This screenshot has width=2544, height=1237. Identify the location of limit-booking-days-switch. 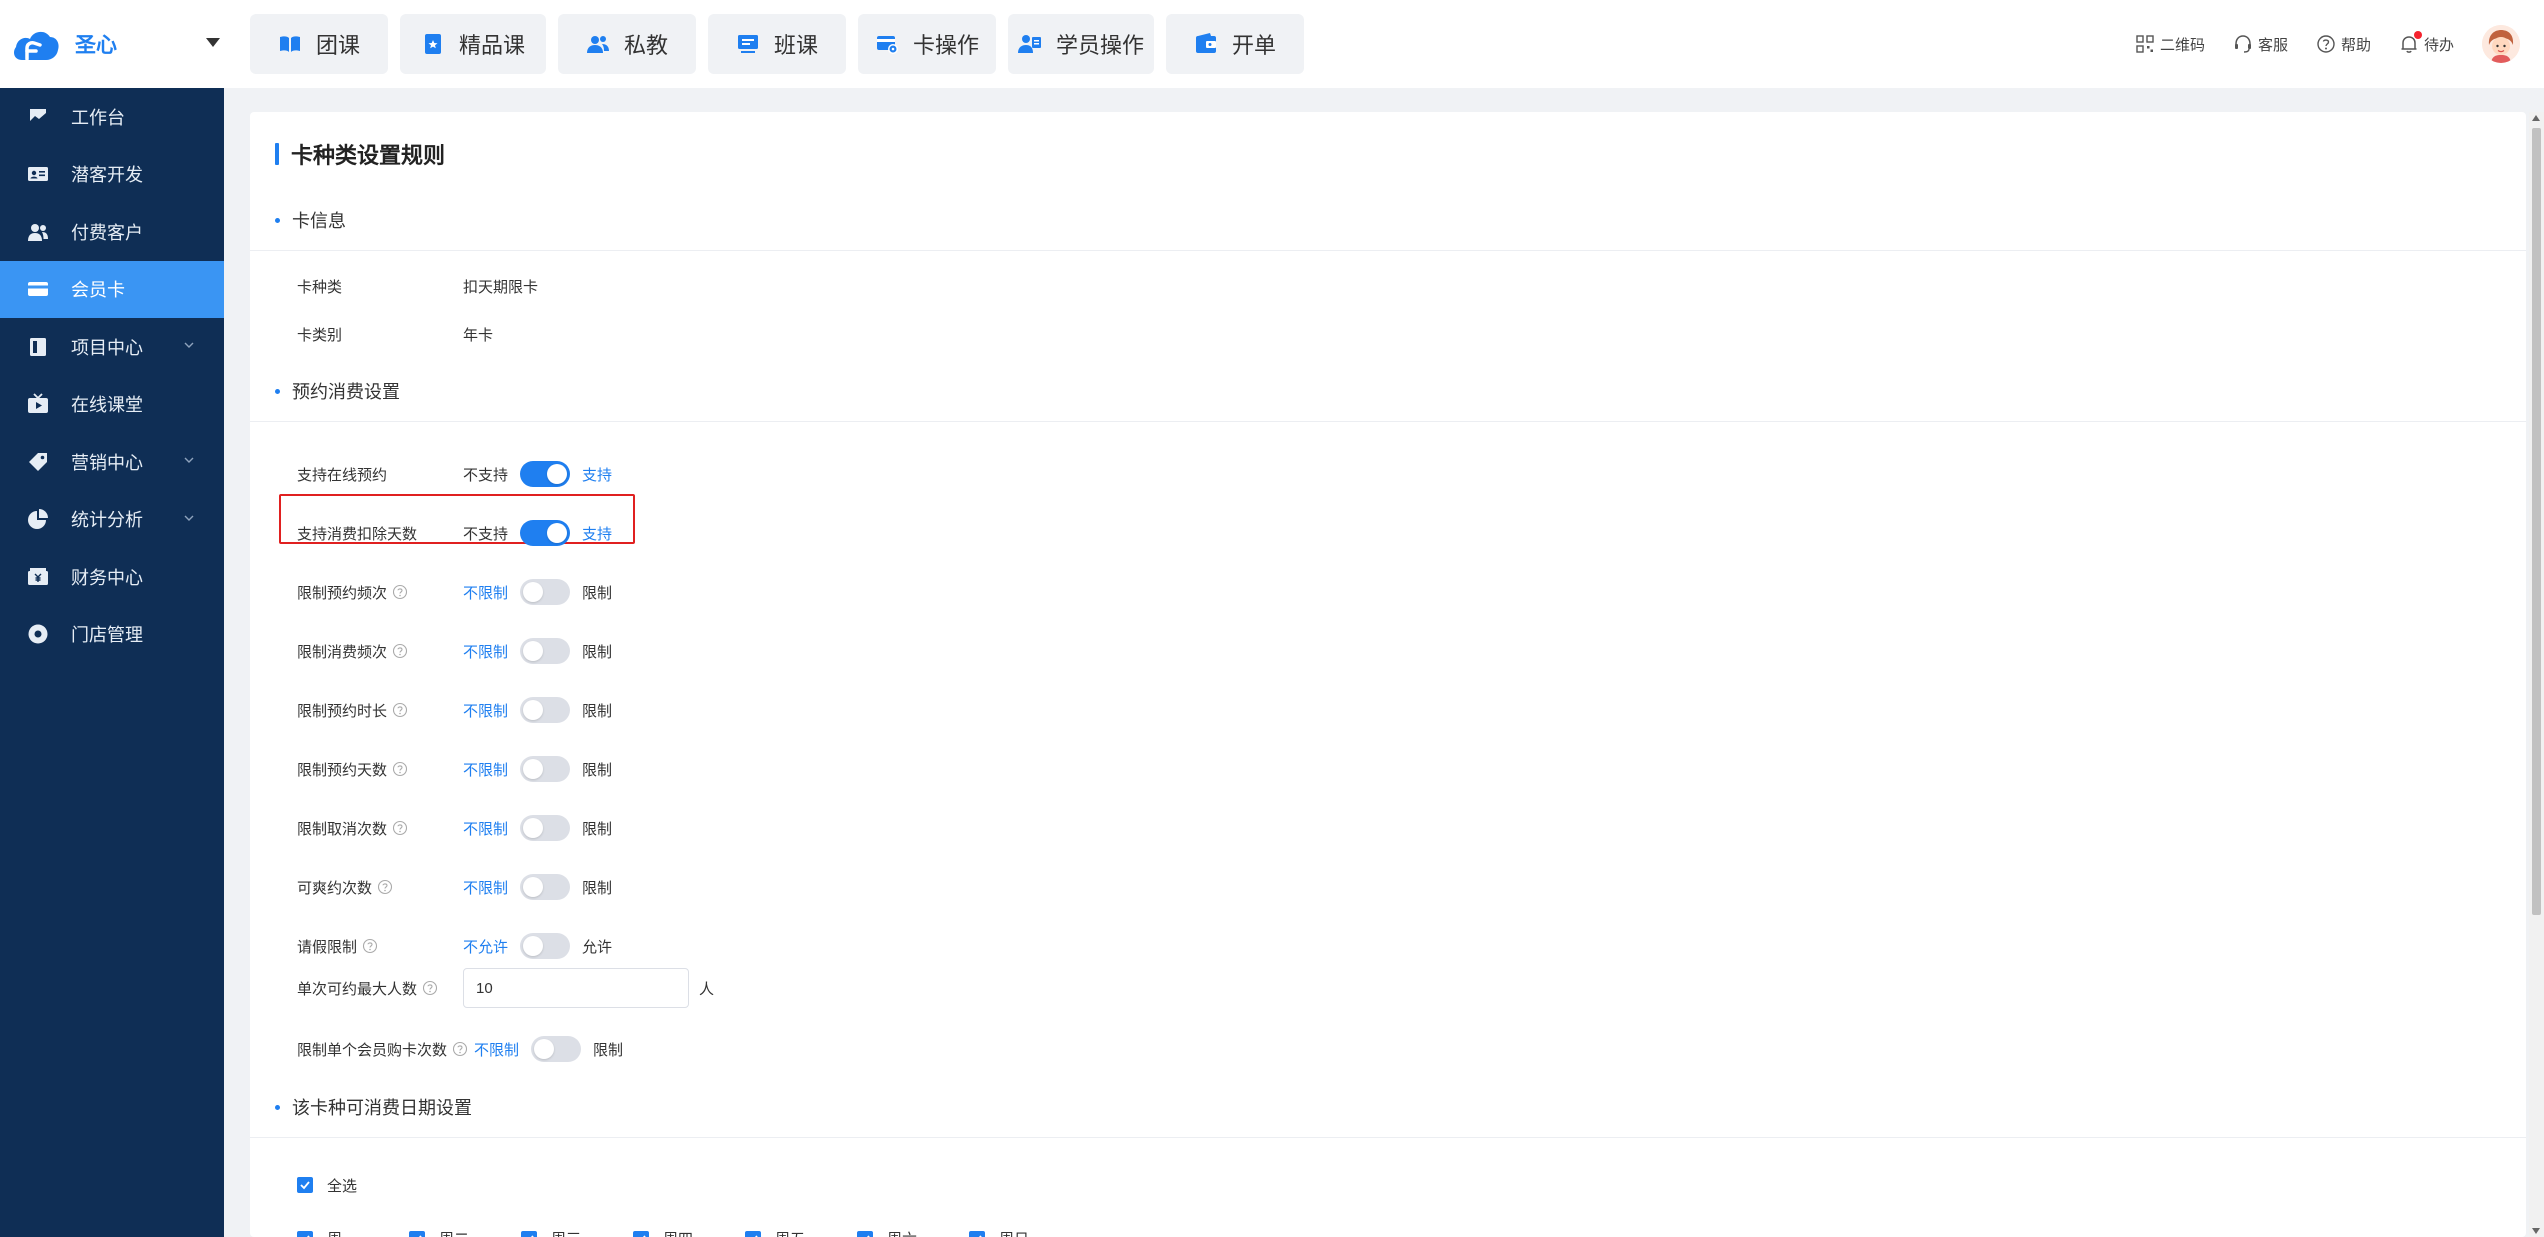
(545, 769).